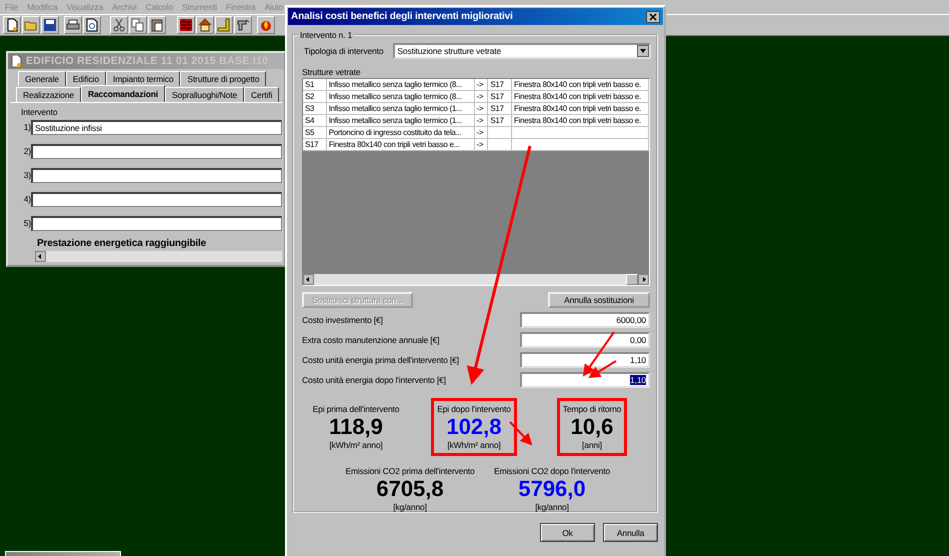  I want to click on table-label: Strutture vetrate, so click(332, 72).